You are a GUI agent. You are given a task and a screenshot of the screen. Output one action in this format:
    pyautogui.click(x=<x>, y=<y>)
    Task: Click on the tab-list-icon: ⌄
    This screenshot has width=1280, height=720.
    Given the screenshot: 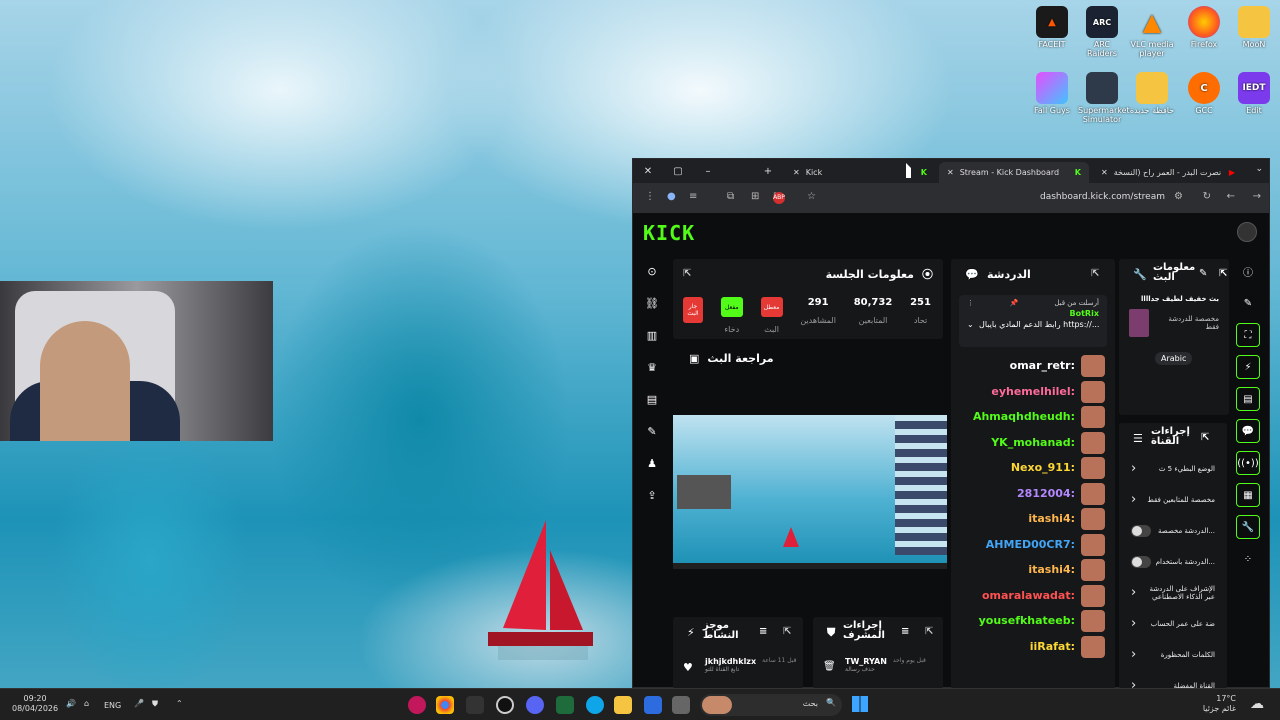 What is the action you would take?
    pyautogui.click(x=1259, y=169)
    